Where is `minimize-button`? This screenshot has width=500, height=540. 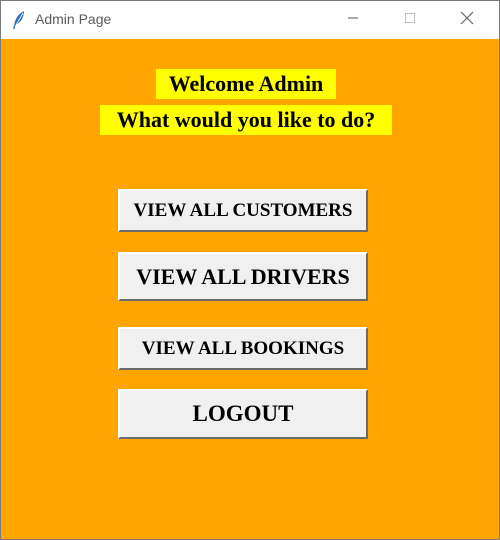 minimize-button is located at coordinates (353, 20).